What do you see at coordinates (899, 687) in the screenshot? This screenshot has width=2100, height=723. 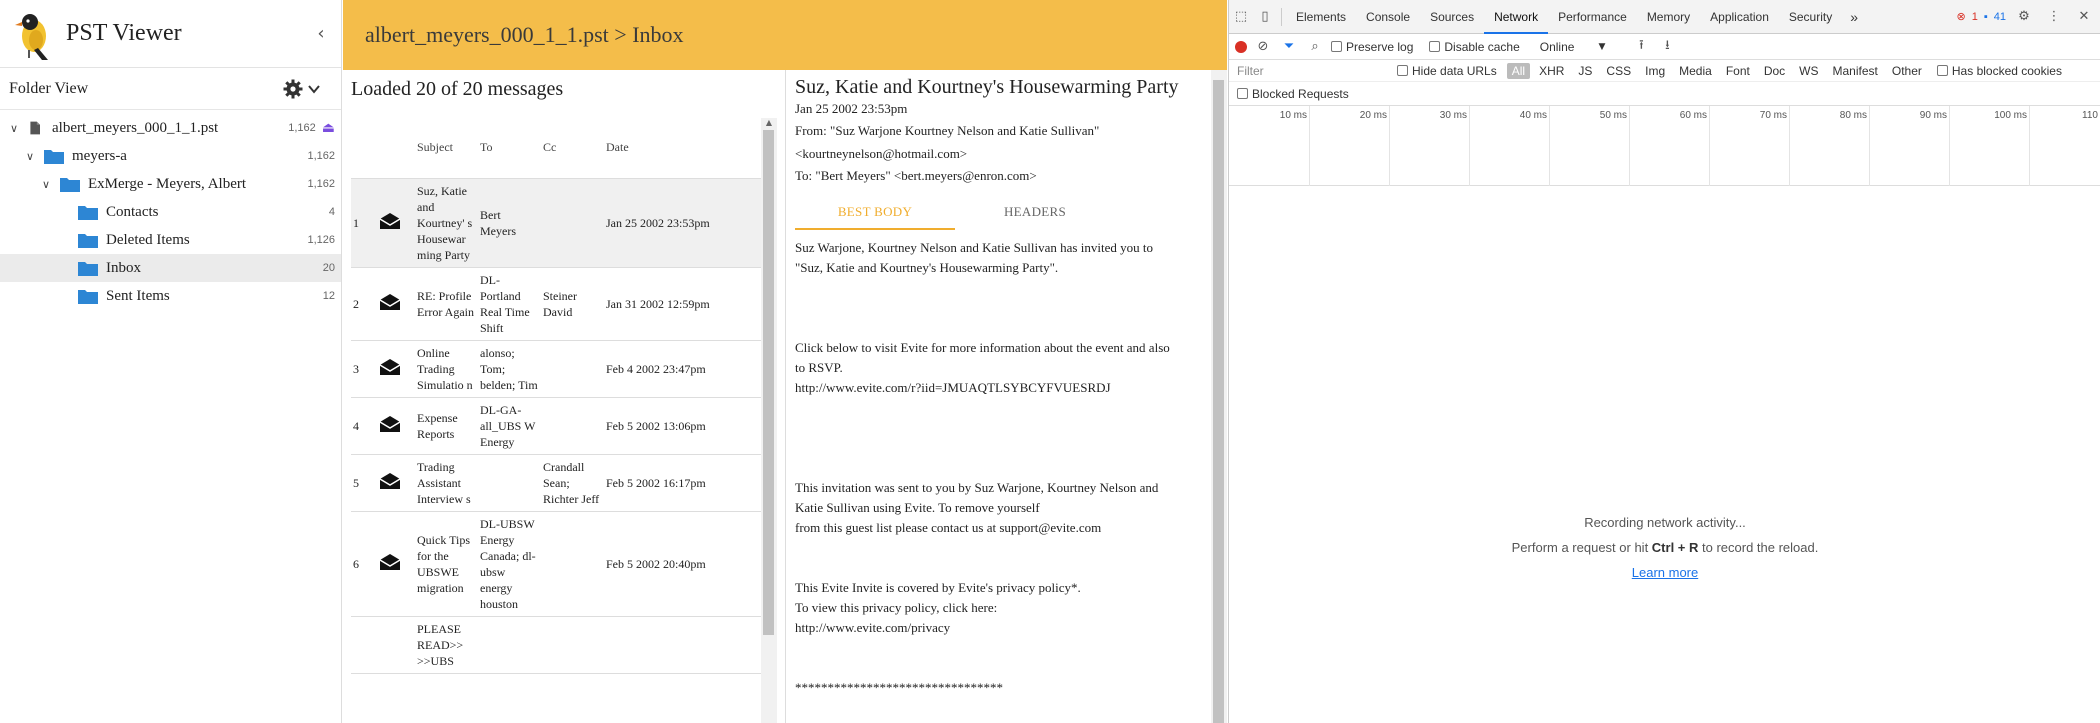 I see `body-paragraph: ********************************` at bounding box center [899, 687].